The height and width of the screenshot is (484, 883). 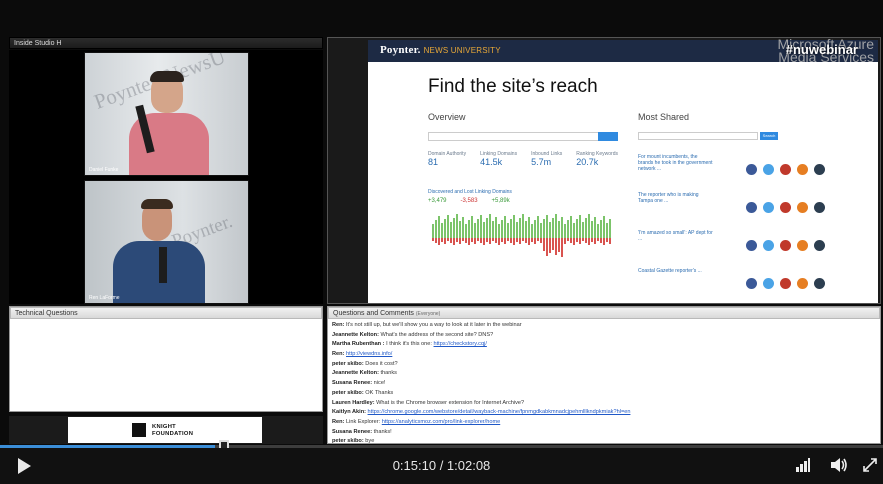 I want to click on search-button: Search, so click(x=769, y=136).